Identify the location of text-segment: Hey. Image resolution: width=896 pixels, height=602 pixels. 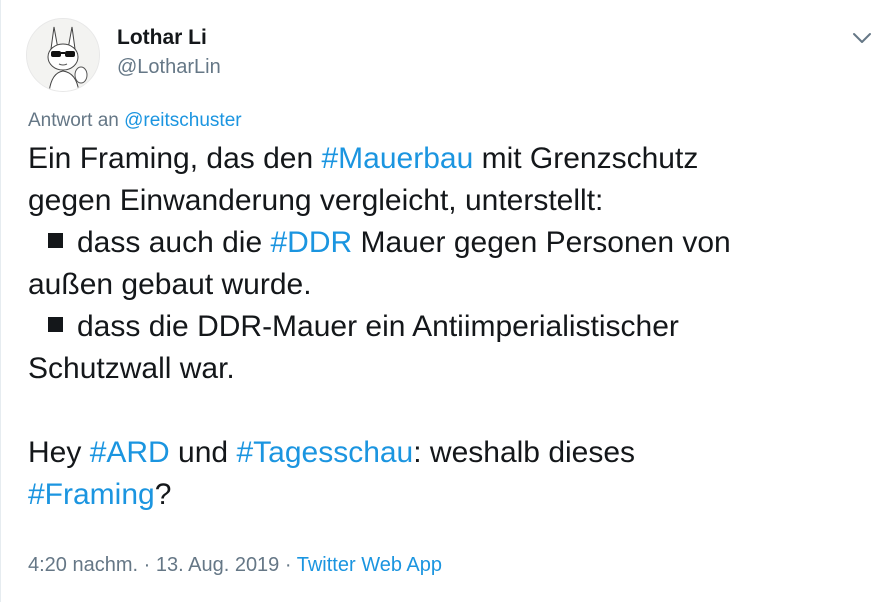
(59, 452).